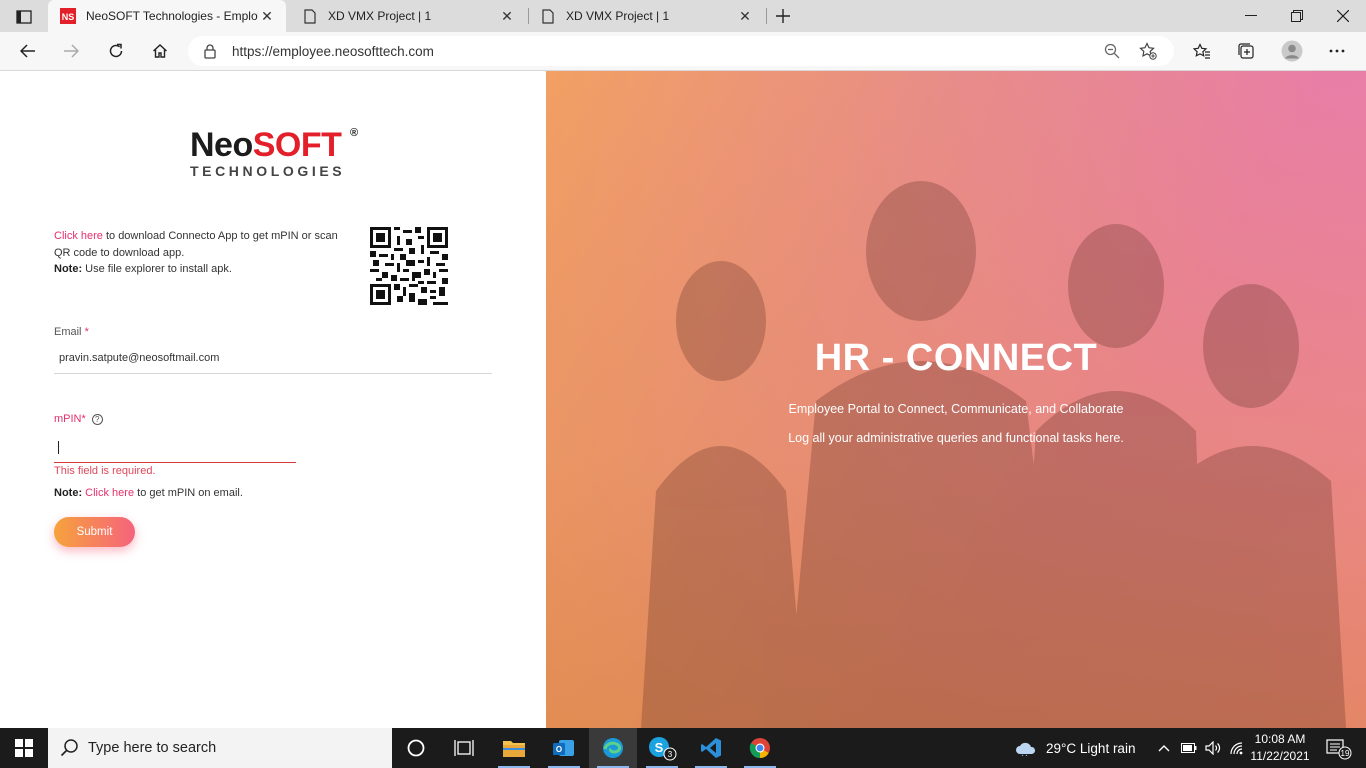 Image resolution: width=1366 pixels, height=768 pixels. What do you see at coordinates (1246, 51) in the screenshot?
I see `collections-icon` at bounding box center [1246, 51].